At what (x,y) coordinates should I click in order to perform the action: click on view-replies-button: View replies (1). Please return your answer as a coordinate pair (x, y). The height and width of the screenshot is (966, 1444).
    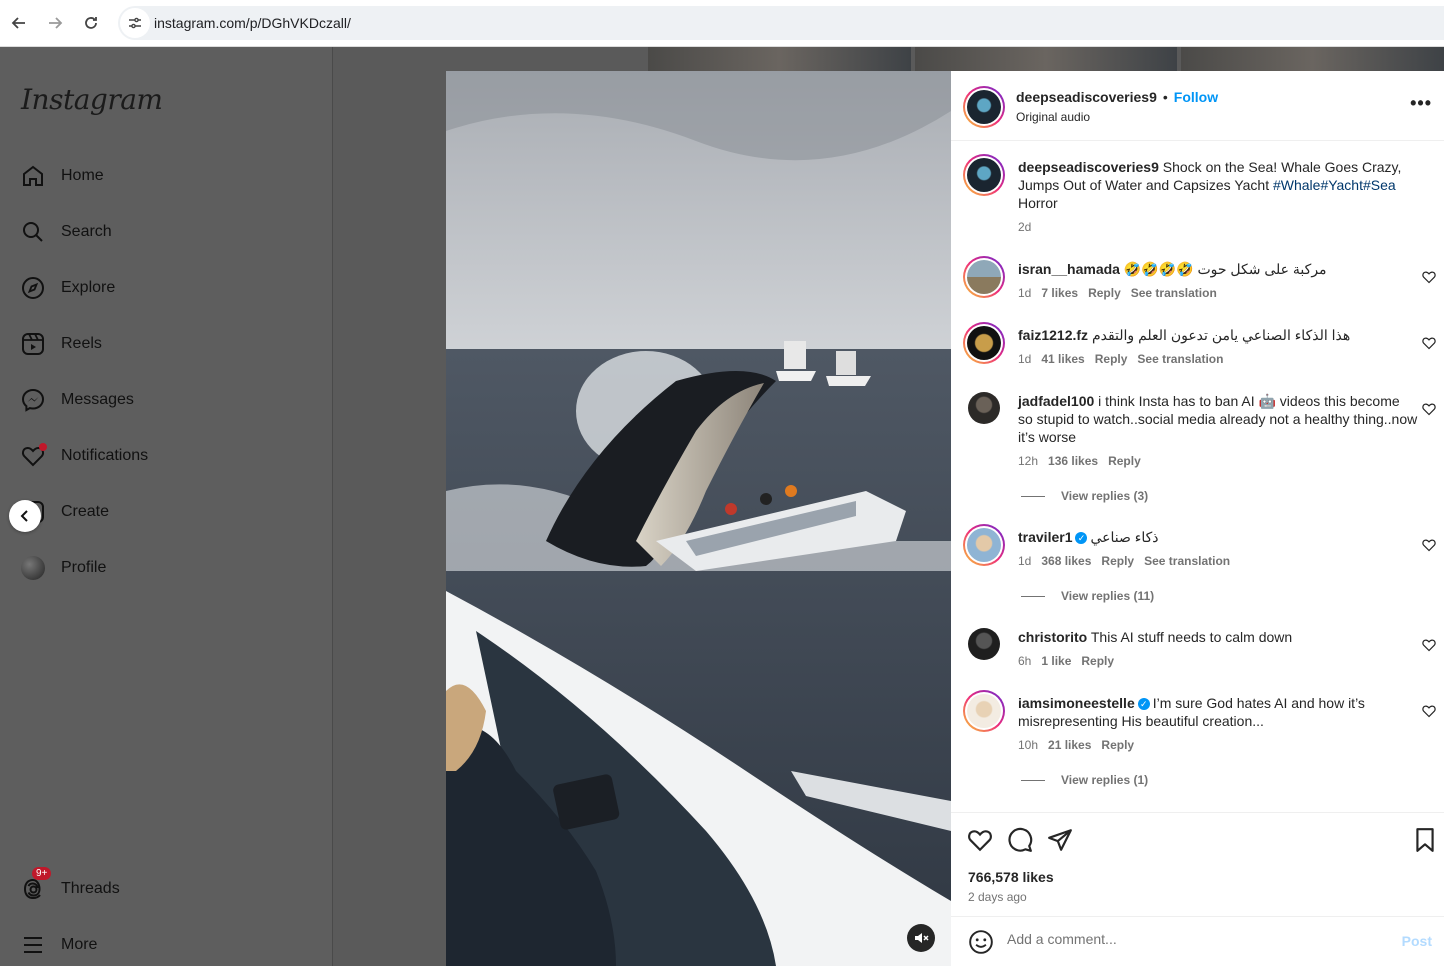
    Looking at the image, I should click on (1084, 780).